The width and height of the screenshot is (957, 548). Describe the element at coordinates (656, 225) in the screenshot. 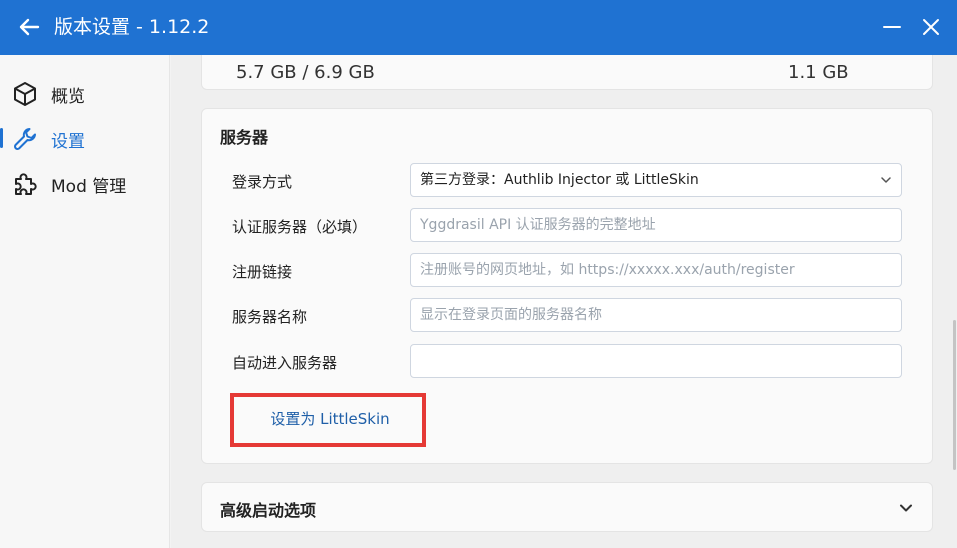

I see `auth-server-input` at that location.